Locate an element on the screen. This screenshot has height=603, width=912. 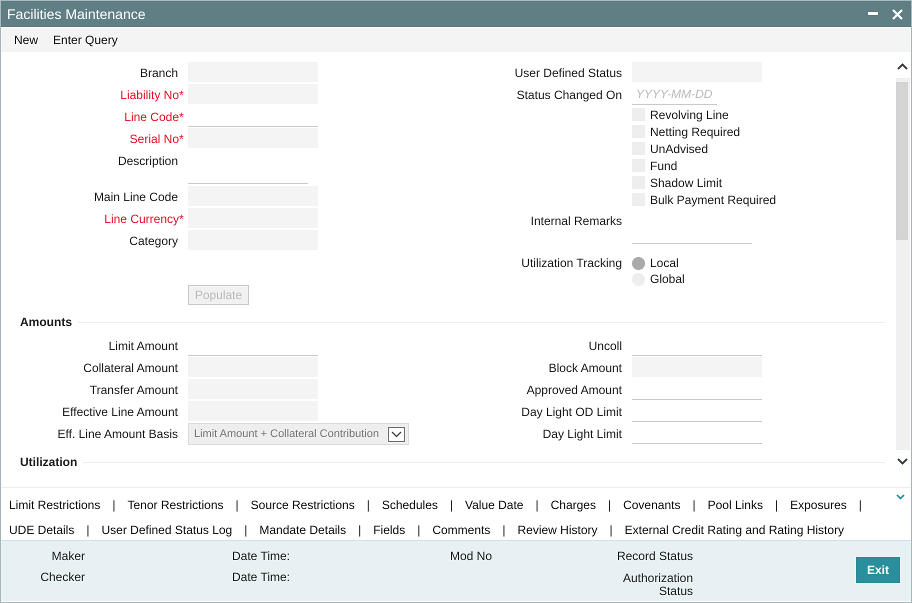
checkbox-label: Fund is located at coordinates (664, 165).